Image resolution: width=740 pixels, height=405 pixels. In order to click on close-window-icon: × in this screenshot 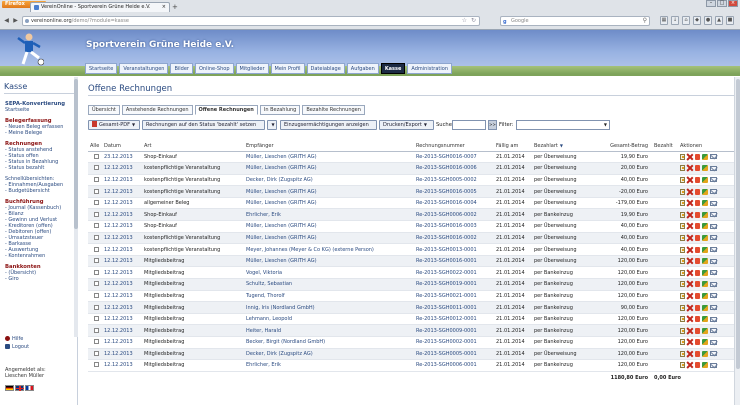, I will do `click(733, 3)`.